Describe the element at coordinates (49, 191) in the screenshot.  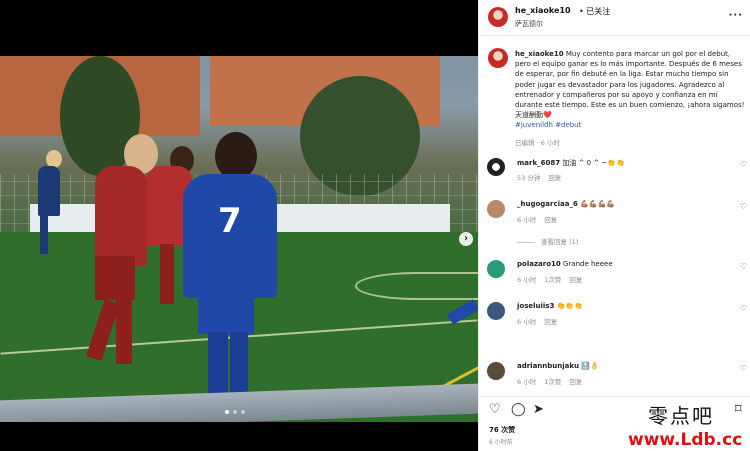
I see `player-blue-far` at that location.